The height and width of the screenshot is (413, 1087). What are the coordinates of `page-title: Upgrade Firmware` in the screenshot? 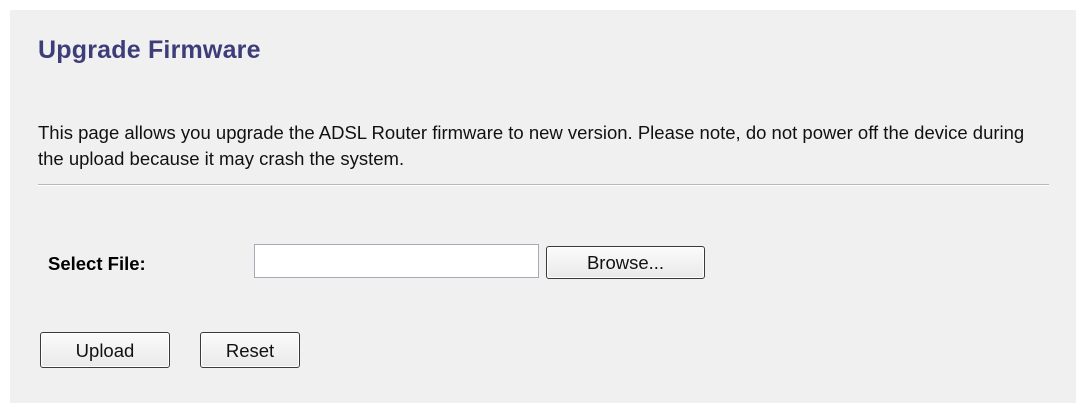 It's located at (149, 50).